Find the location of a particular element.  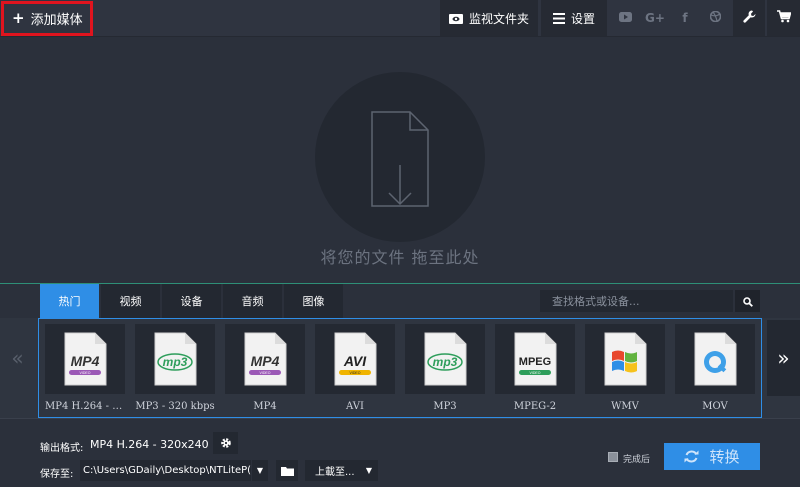

format-item: MPEG VIDEO MPEG-2 is located at coordinates (535, 368).